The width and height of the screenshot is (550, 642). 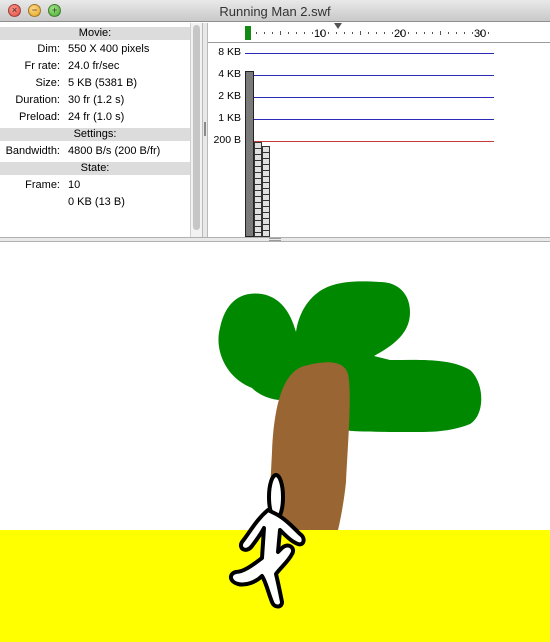 I want to click on preload-label: Preload:, so click(x=39, y=117).